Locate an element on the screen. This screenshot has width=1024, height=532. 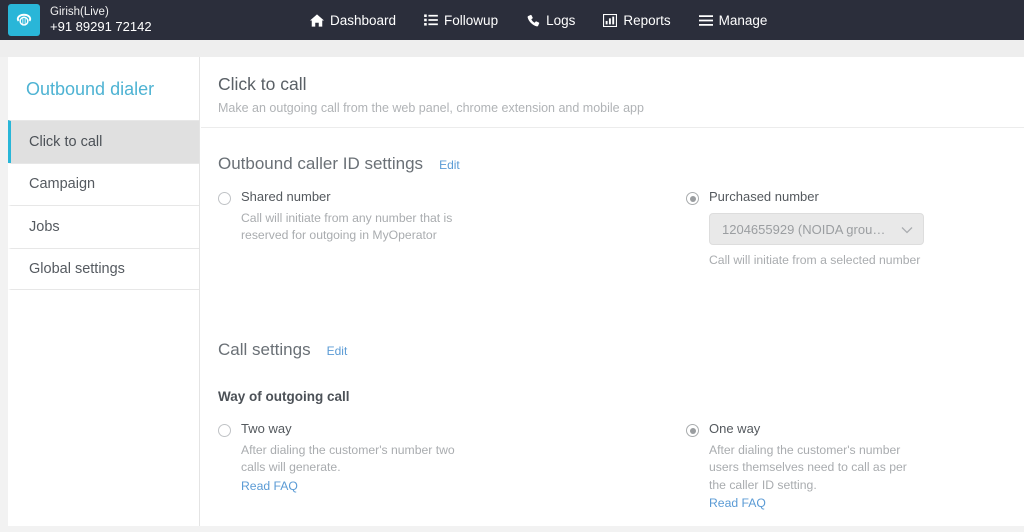
option-shared-number-label: Shared number is located at coordinates (286, 196).